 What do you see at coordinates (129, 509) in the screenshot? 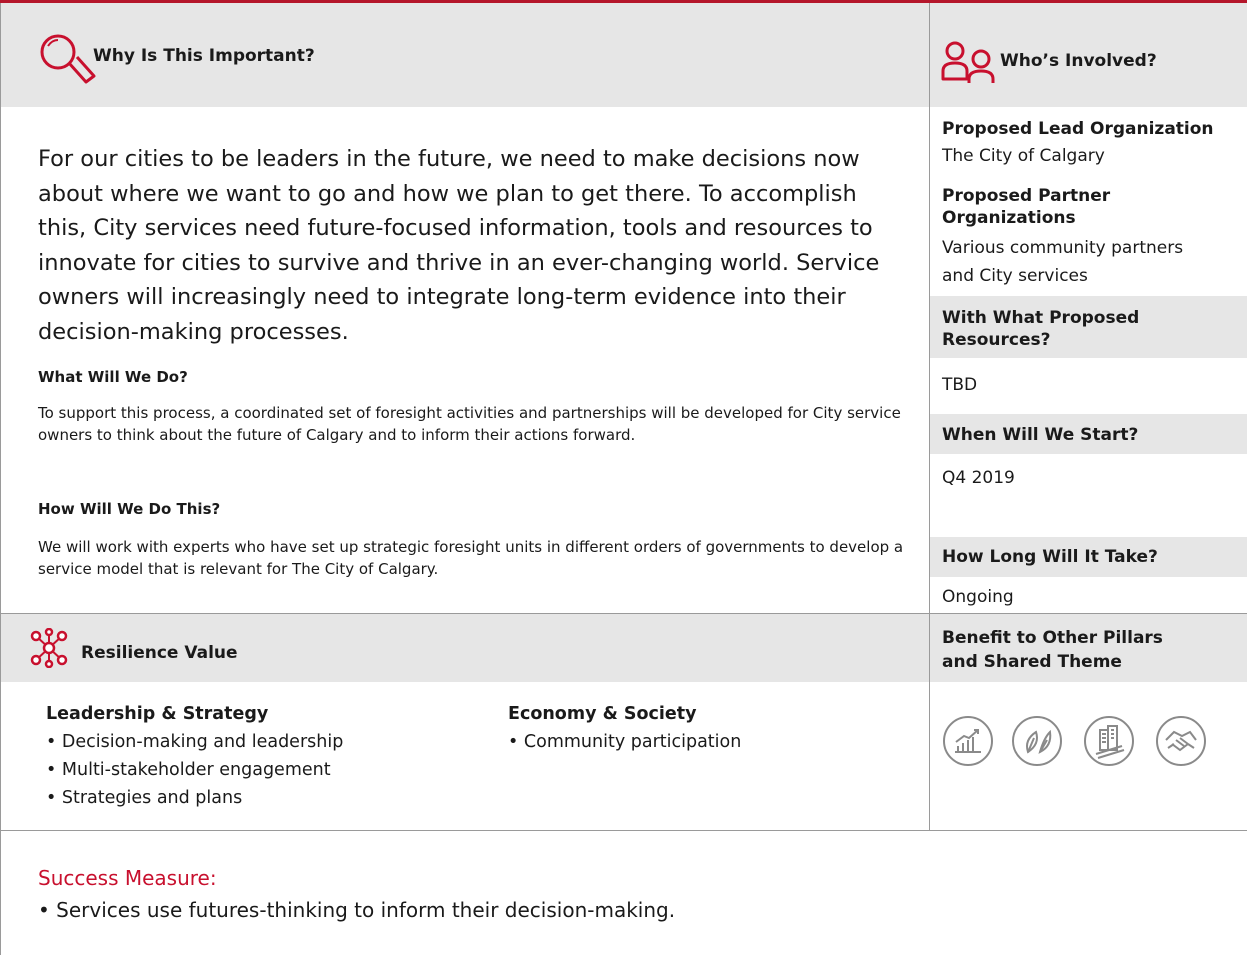
I see `how-heading: How Will We Do This?` at bounding box center [129, 509].